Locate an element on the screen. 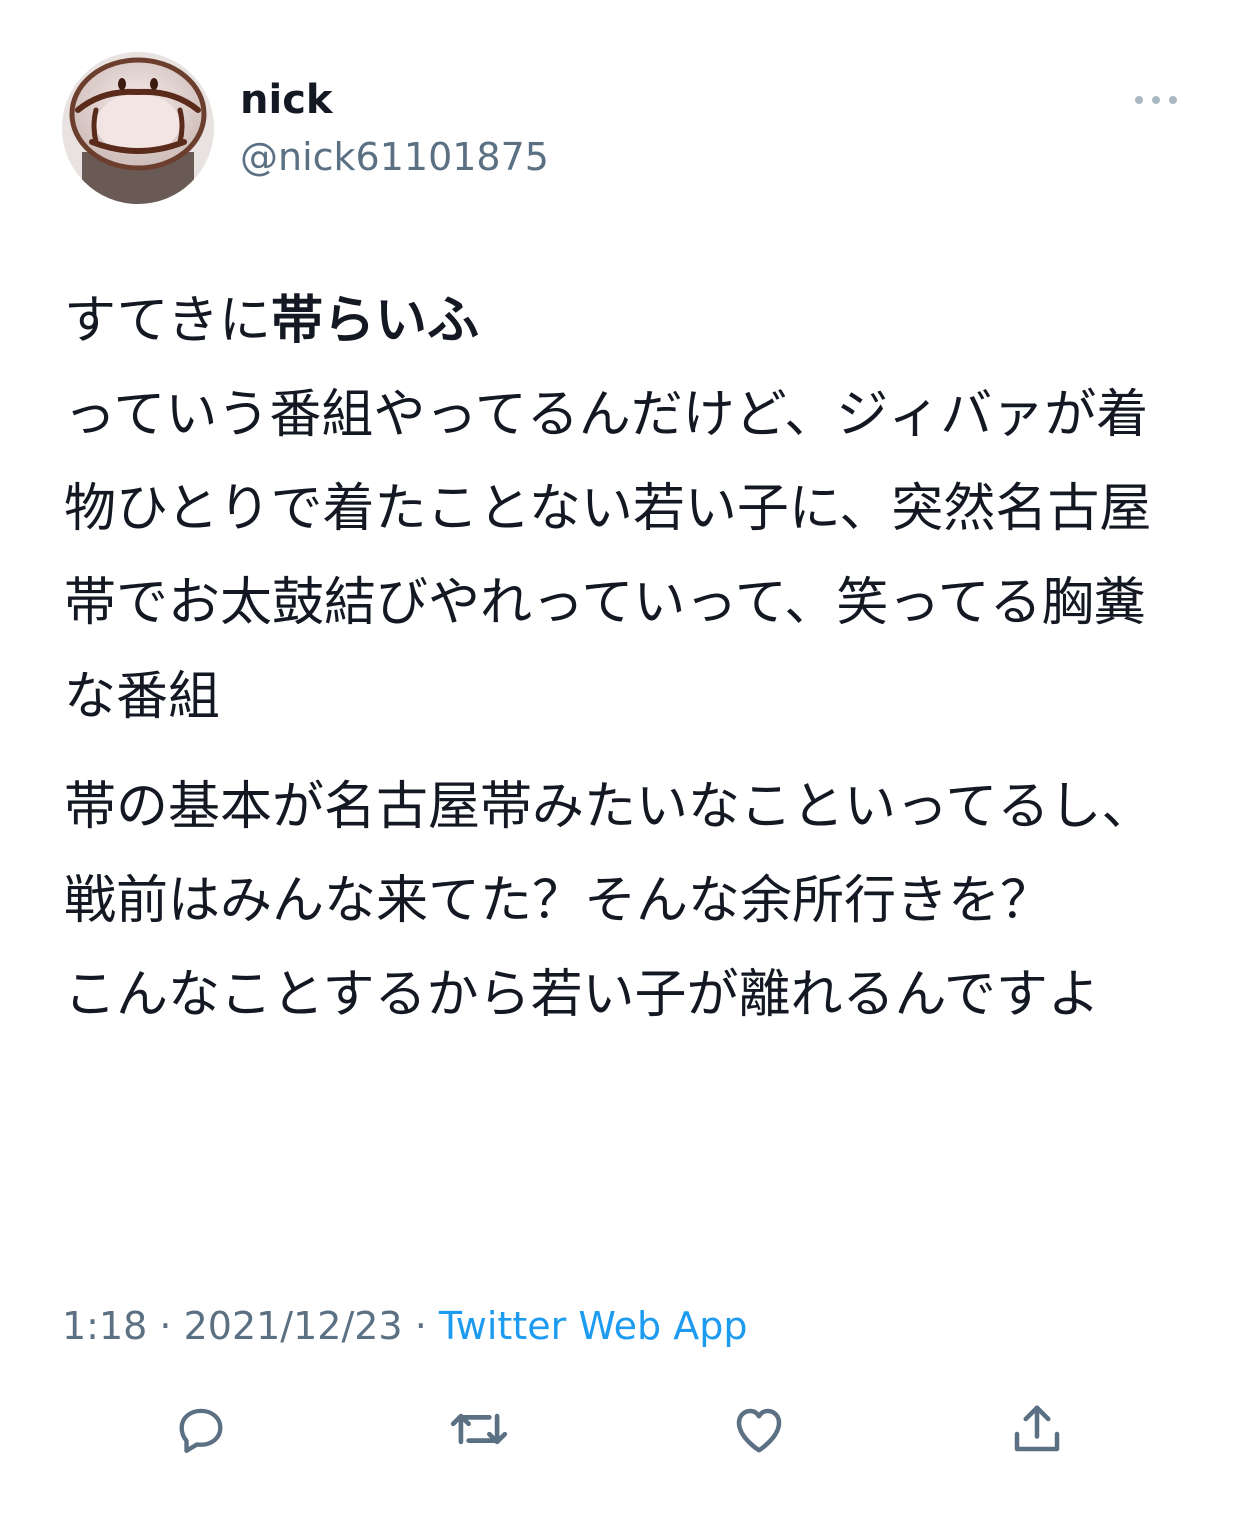 The width and height of the screenshot is (1241, 1538). retweet-icon is located at coordinates (479, 1429).